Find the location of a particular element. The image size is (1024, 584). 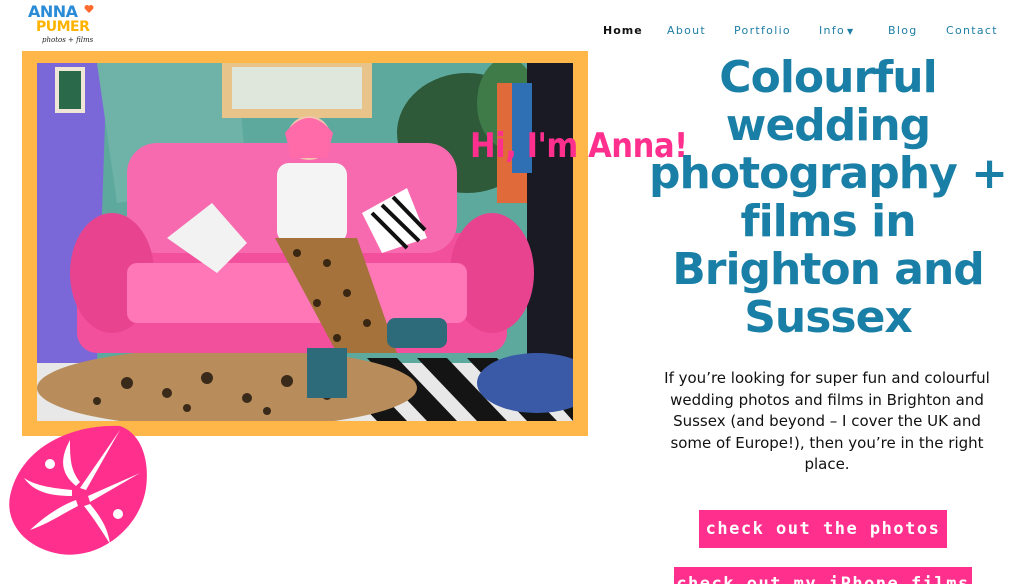

nav-portfolio: Portfolio is located at coordinates (762, 30).